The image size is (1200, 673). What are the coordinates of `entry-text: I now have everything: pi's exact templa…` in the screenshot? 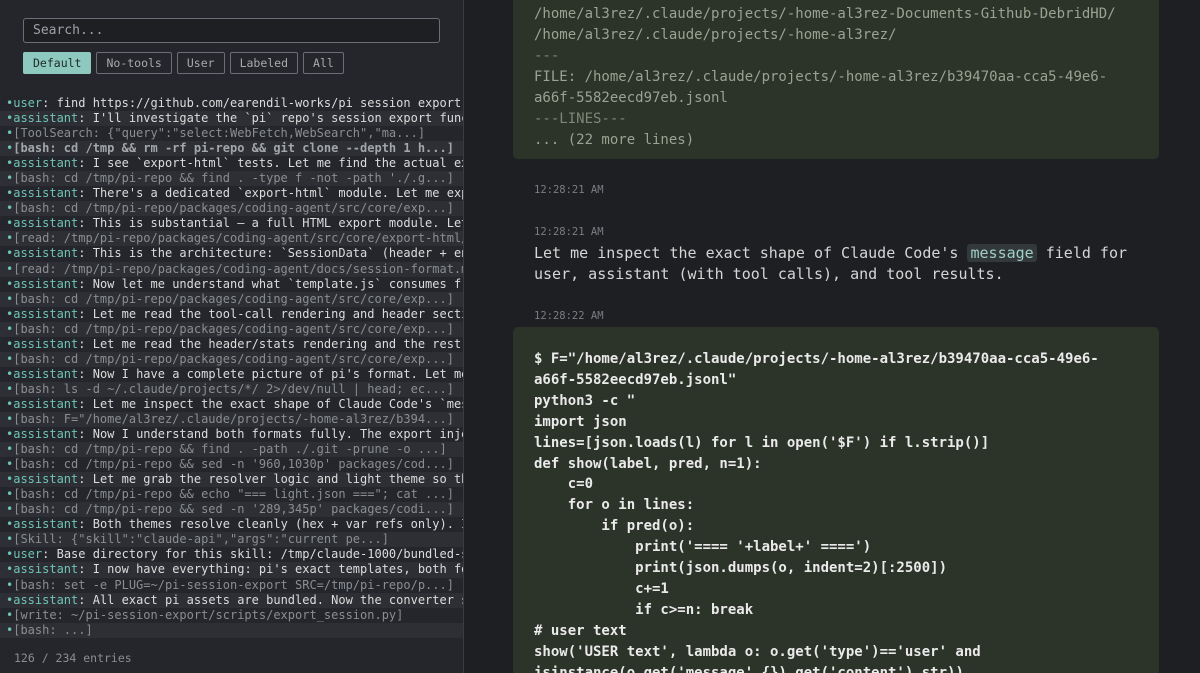 It's located at (274, 569).